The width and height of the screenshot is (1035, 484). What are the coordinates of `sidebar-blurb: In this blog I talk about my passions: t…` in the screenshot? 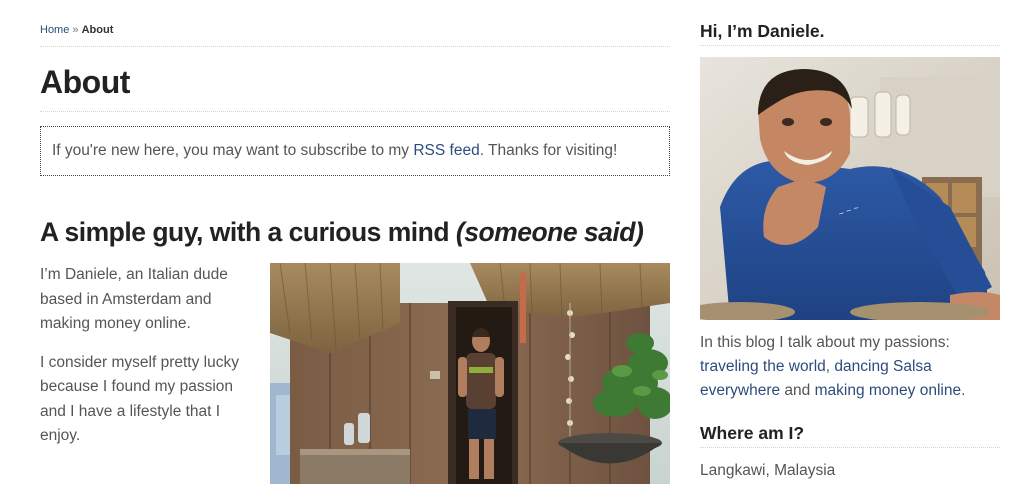 It's located at (850, 367).